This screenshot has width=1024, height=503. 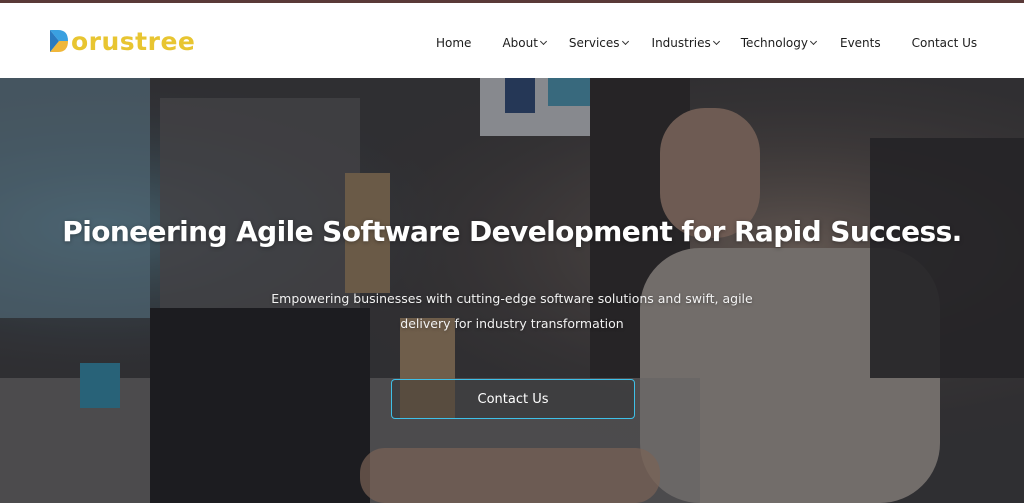 I want to click on hero-contact-us-label: Contact Us, so click(x=513, y=399).